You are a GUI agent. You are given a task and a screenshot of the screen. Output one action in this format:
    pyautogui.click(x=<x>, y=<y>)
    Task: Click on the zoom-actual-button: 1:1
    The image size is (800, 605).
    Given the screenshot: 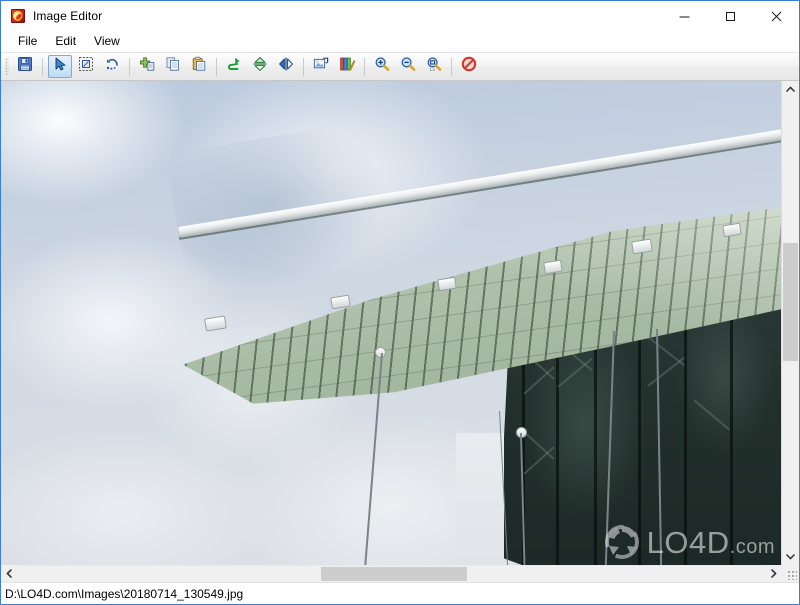 What is the action you would take?
    pyautogui.click(x=434, y=66)
    